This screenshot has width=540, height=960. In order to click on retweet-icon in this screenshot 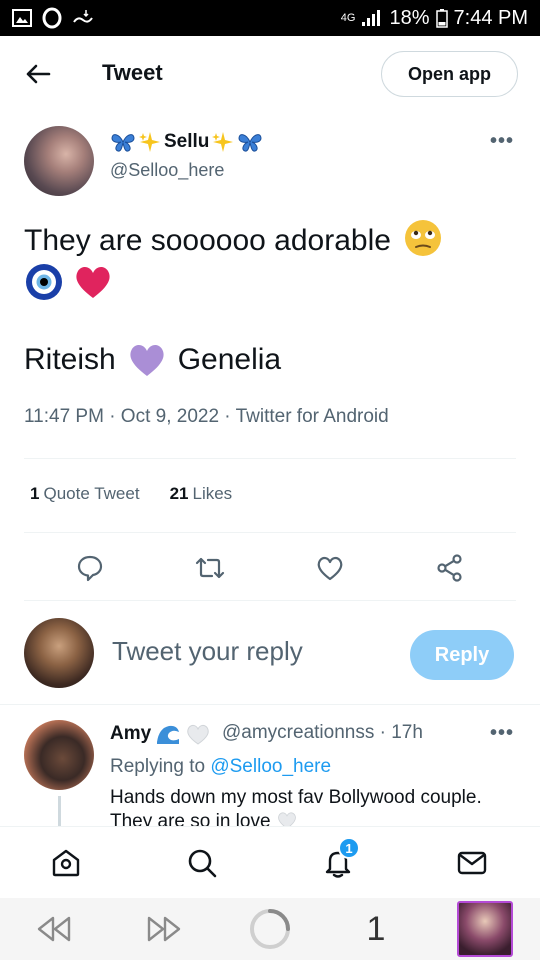, I will do `click(210, 568)`.